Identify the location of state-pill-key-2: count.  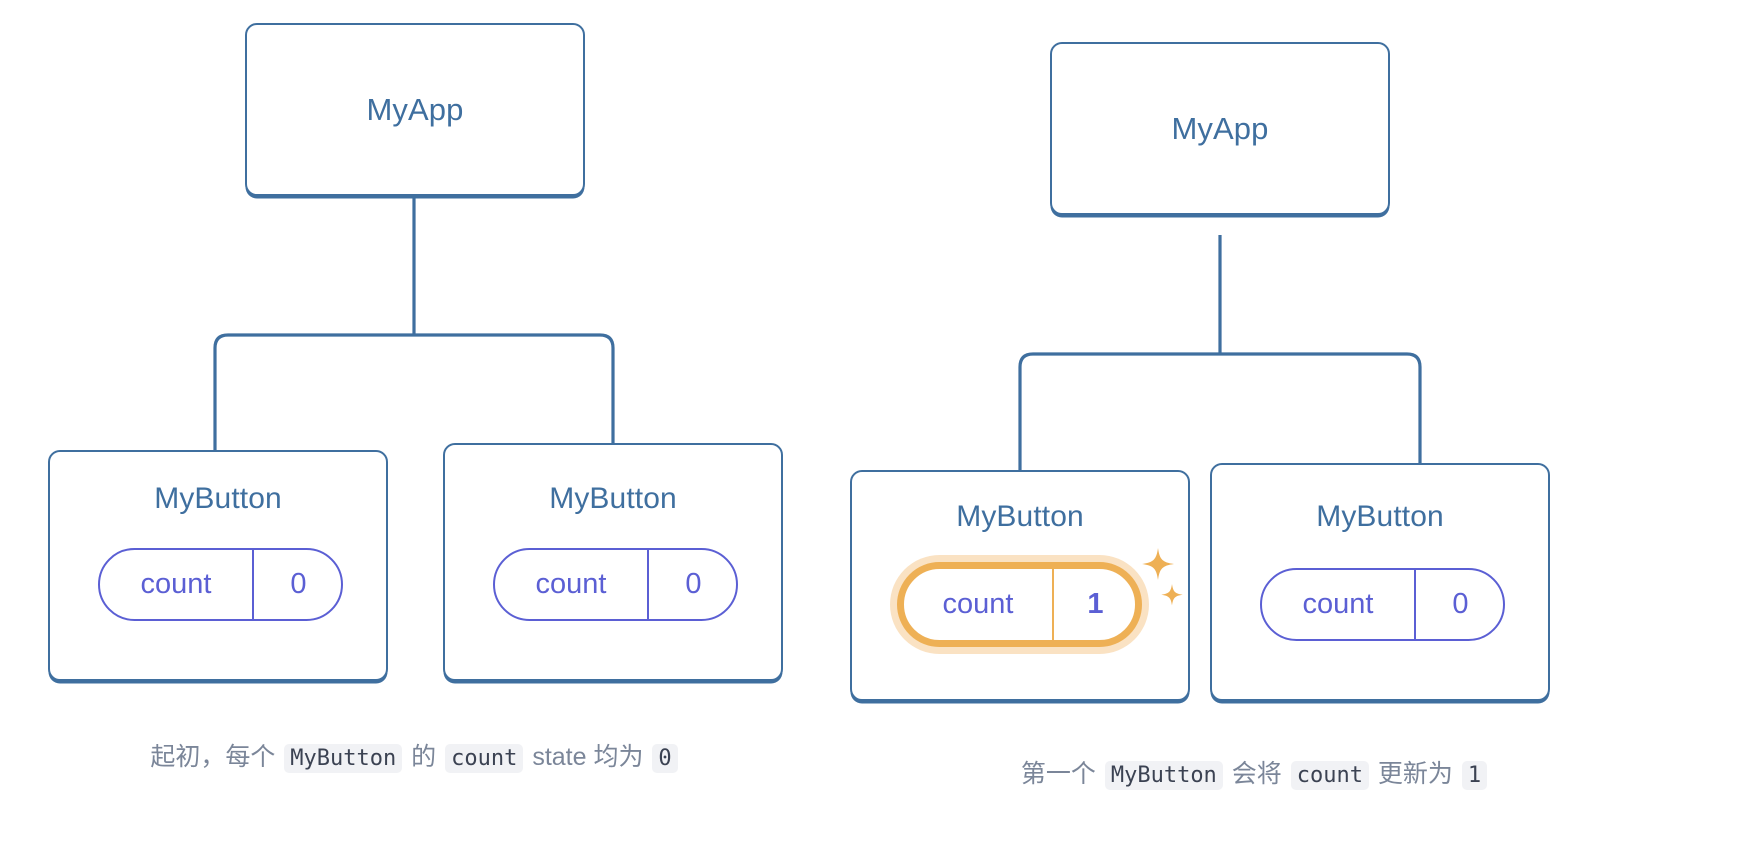
(571, 584).